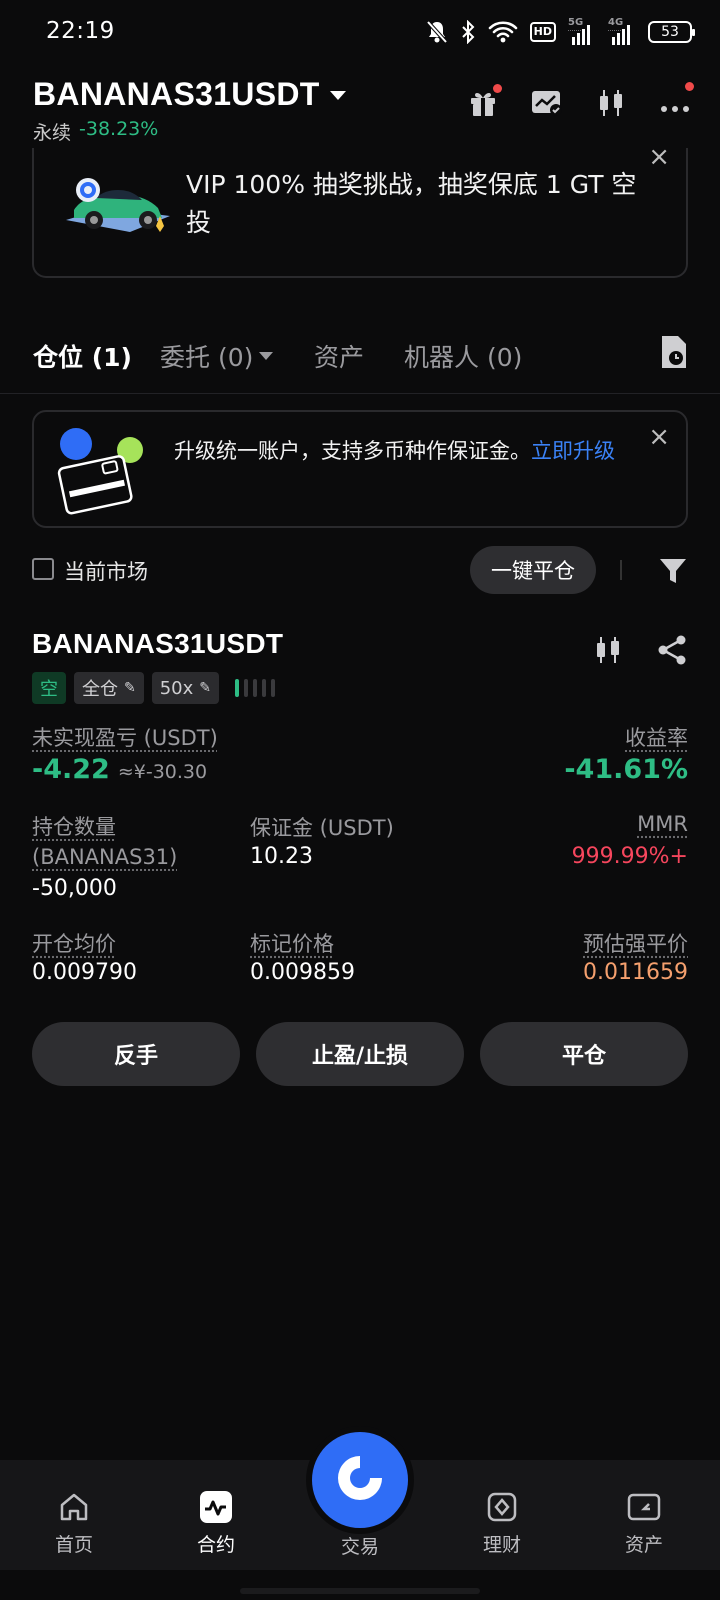 This screenshot has width=720, height=1600. I want to click on symbol-title: BANANAS31USDT, so click(176, 94).